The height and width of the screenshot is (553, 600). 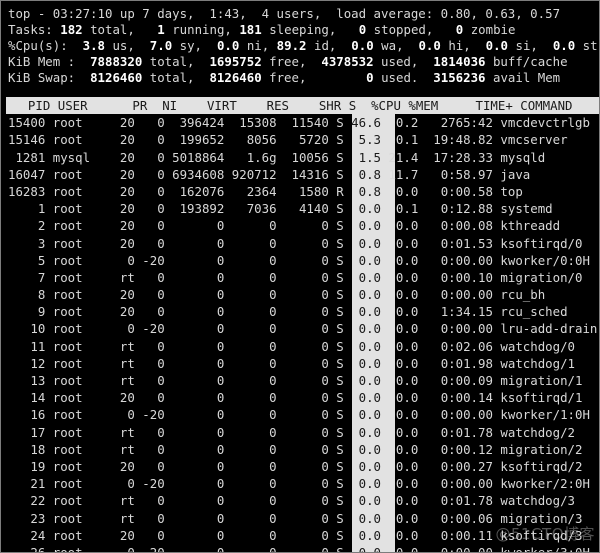 I want to click on cell-command: top, so click(x=507, y=191).